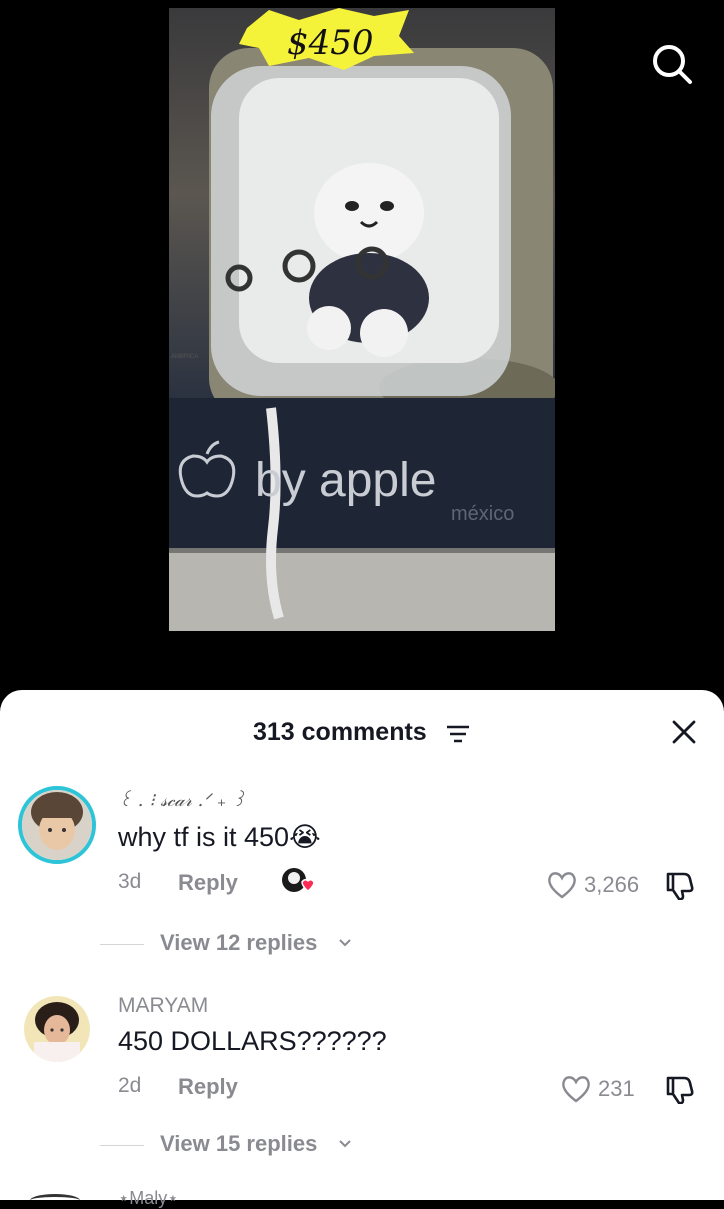 This screenshot has height=1209, width=724. Describe the element at coordinates (252, 1041) in the screenshot. I see `comment-text: 450 DOLLARS??????` at that location.